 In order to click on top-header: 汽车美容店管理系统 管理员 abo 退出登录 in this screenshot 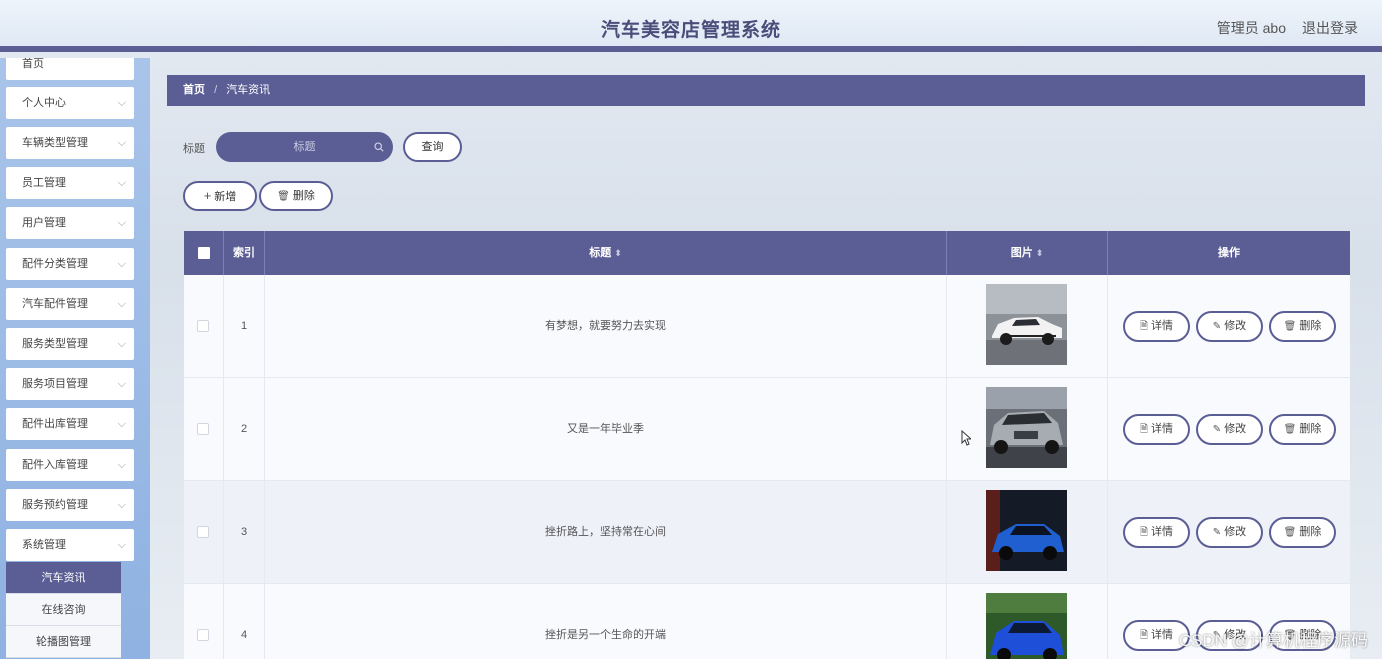, I will do `click(691, 26)`.